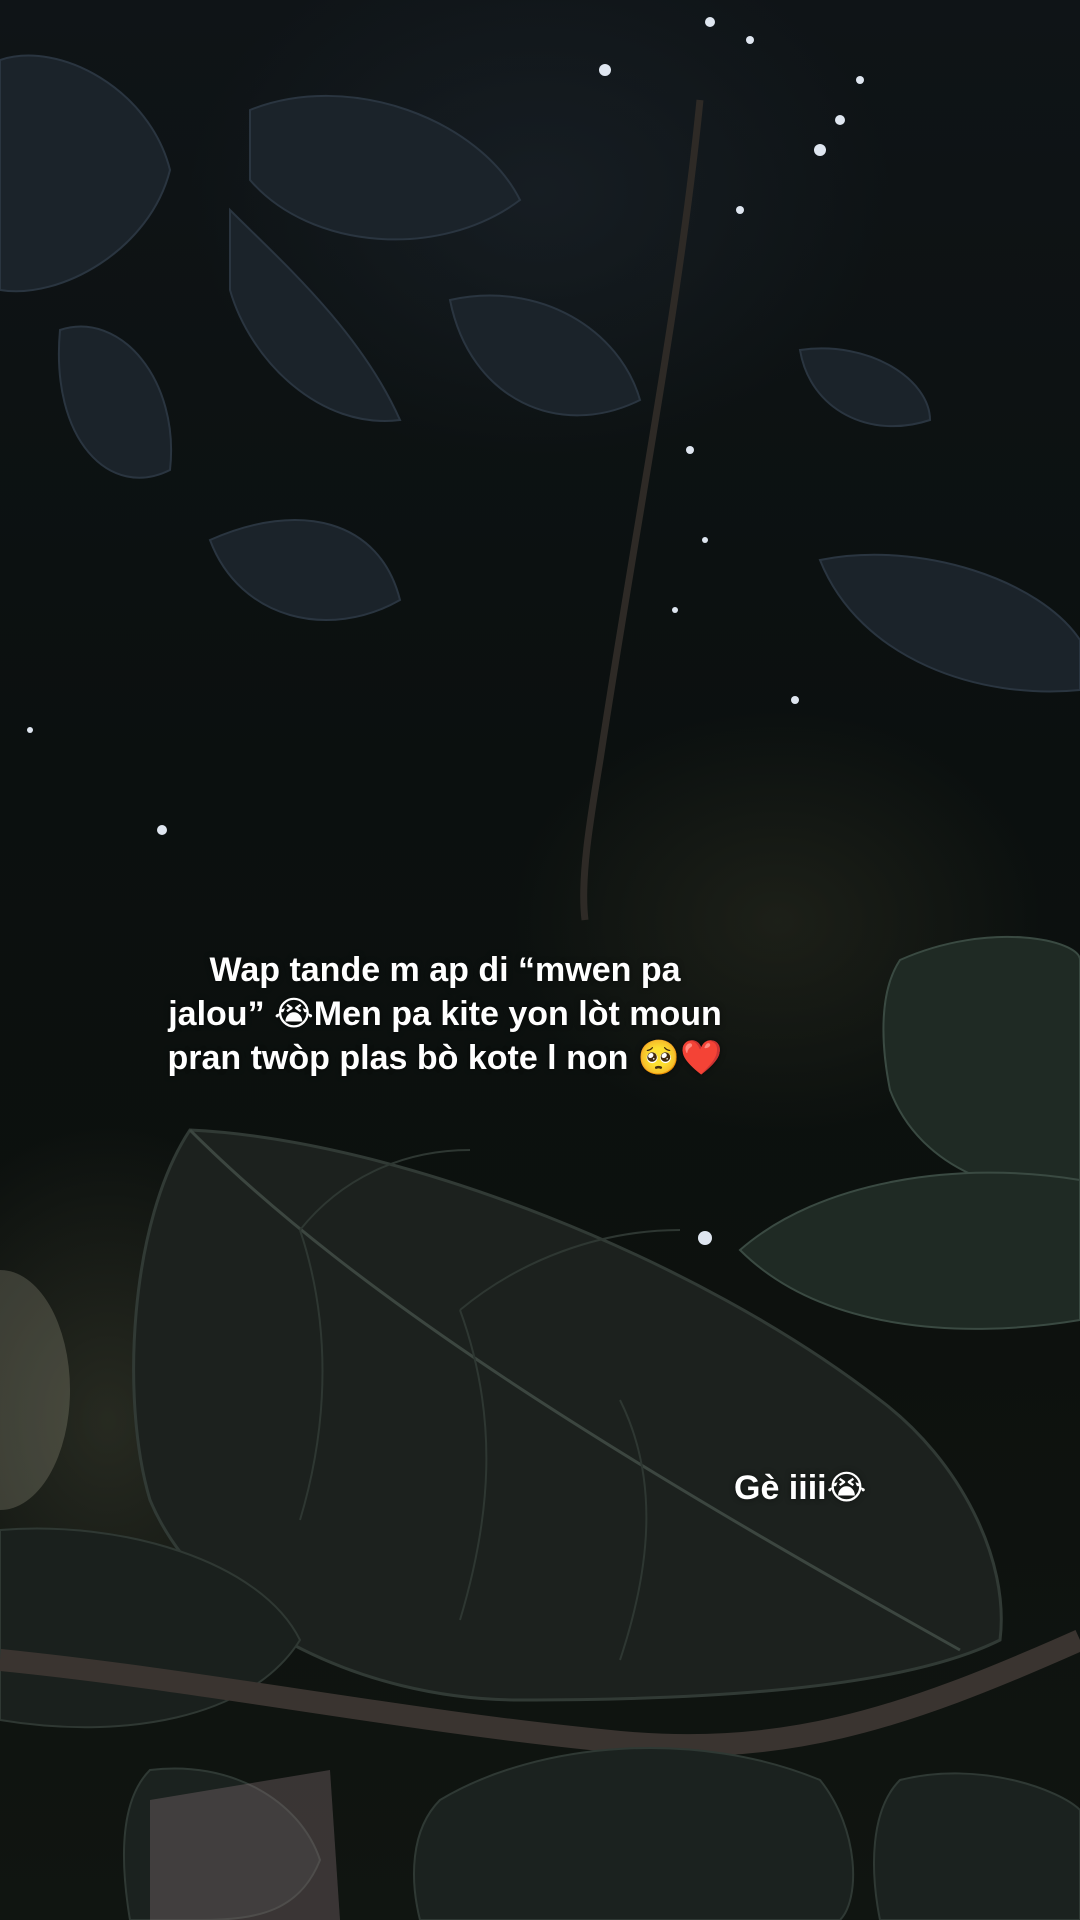 The image size is (1080, 1920). Describe the element at coordinates (909, 1132) in the screenshot. I see `right-leaf` at that location.